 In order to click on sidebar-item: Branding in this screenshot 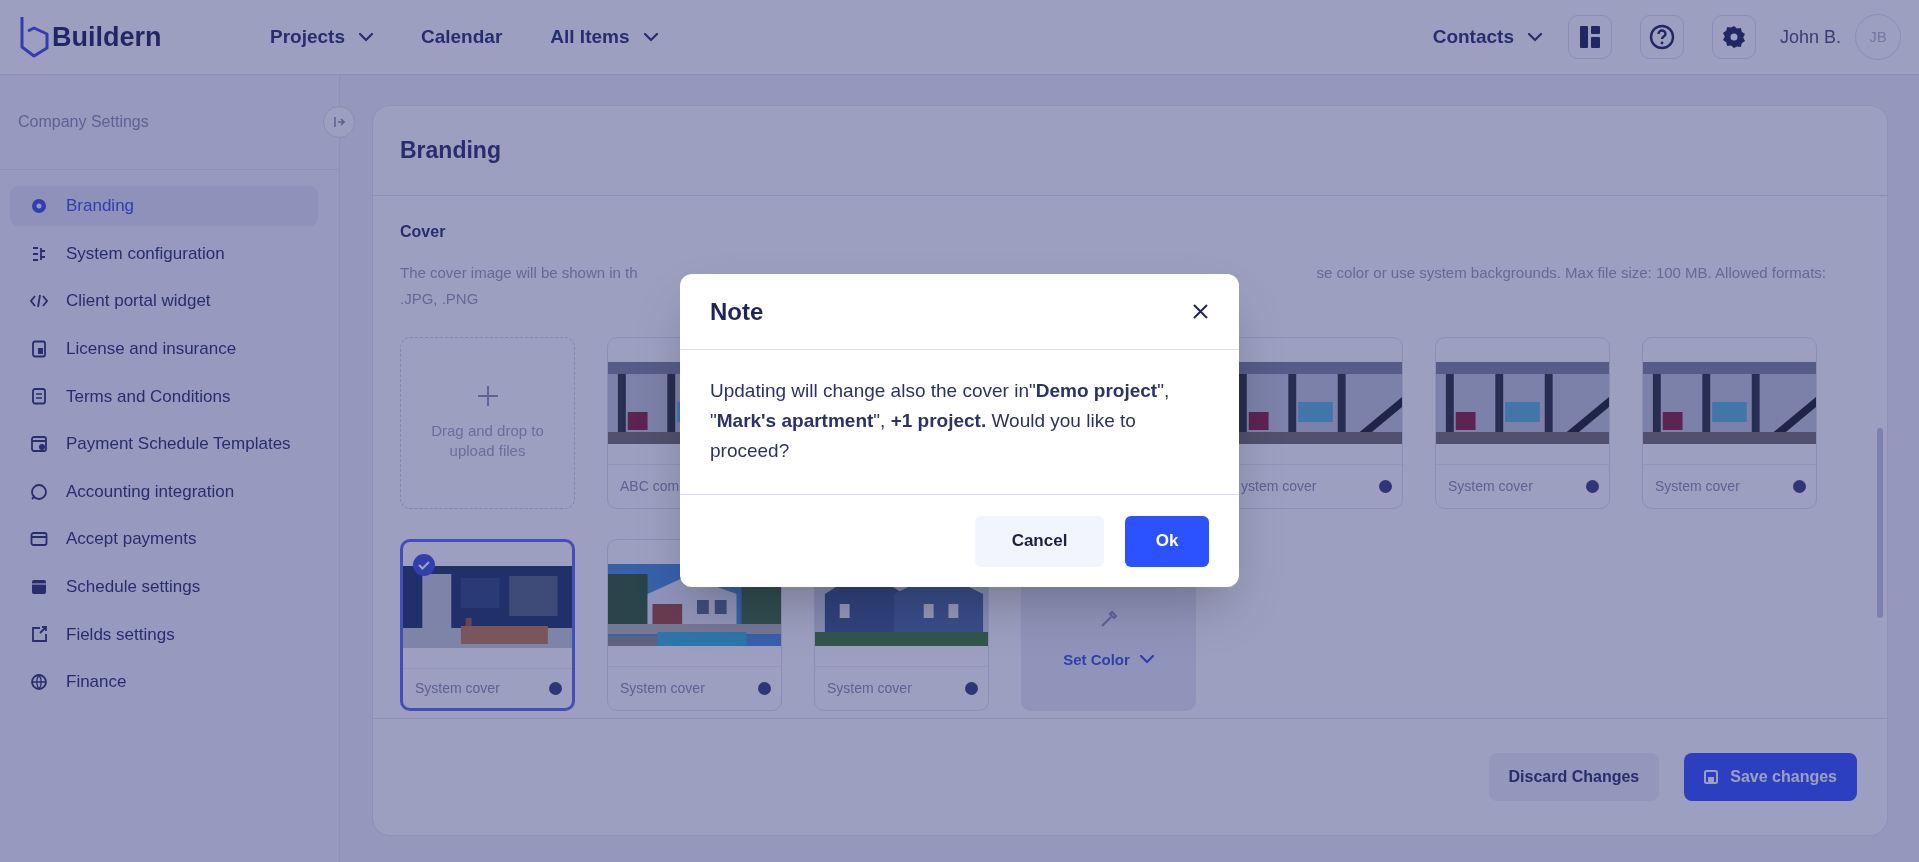, I will do `click(164, 206)`.